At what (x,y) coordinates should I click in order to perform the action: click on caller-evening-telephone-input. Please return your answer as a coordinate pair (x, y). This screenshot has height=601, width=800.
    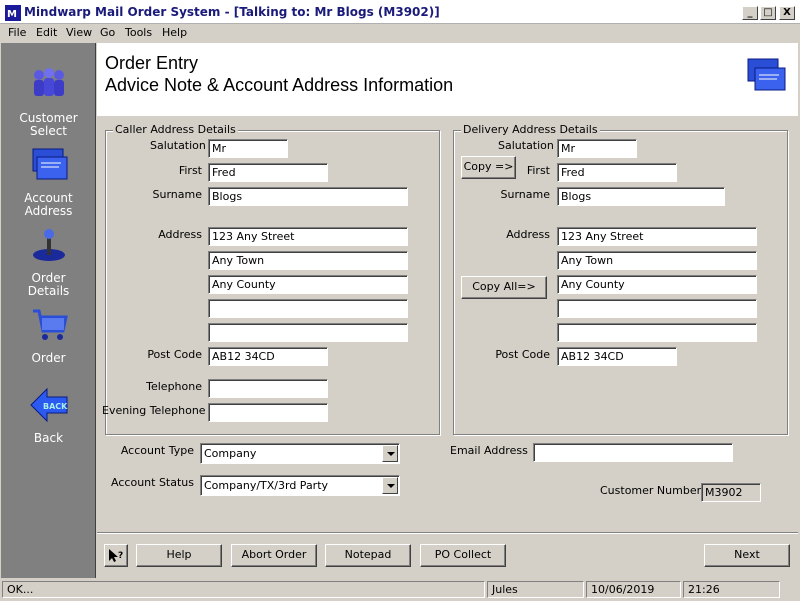
    Looking at the image, I should click on (268, 412).